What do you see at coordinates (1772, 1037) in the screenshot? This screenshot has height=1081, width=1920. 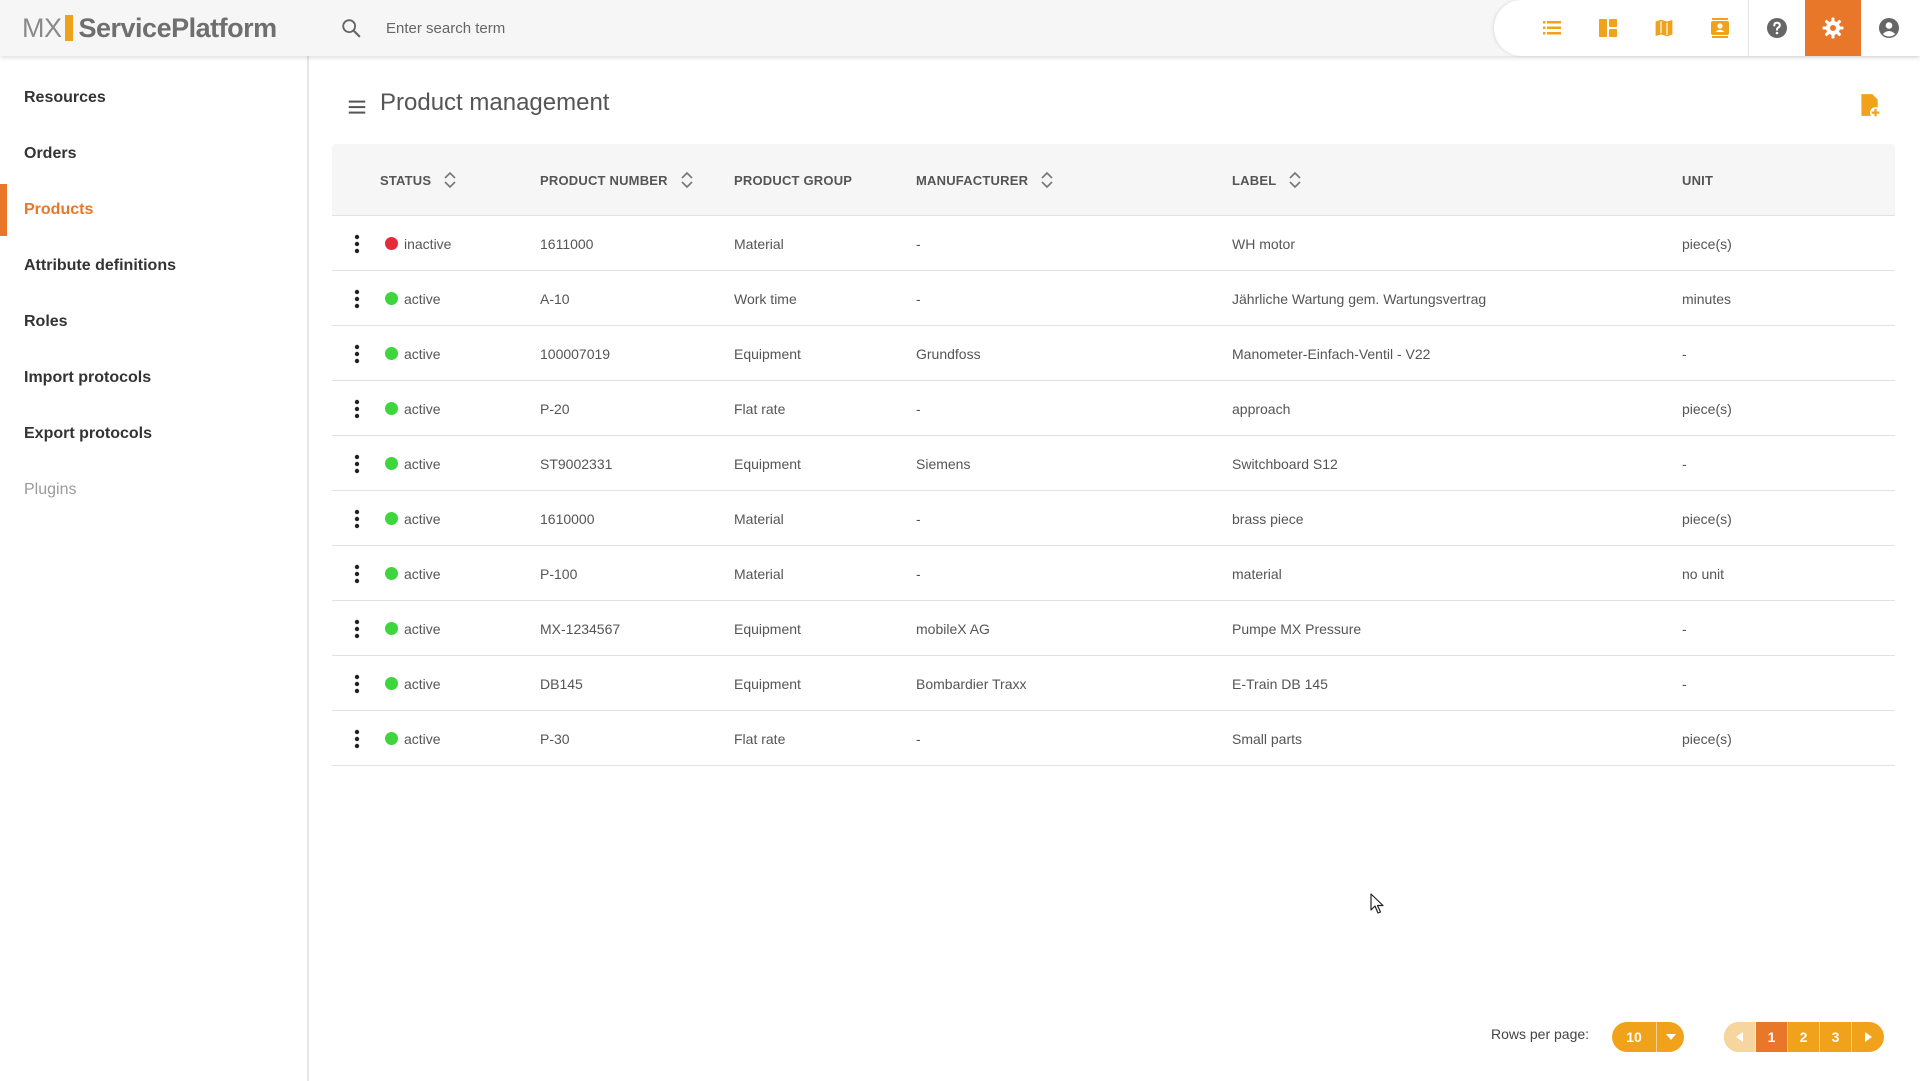 I see `page-button-1: 1` at bounding box center [1772, 1037].